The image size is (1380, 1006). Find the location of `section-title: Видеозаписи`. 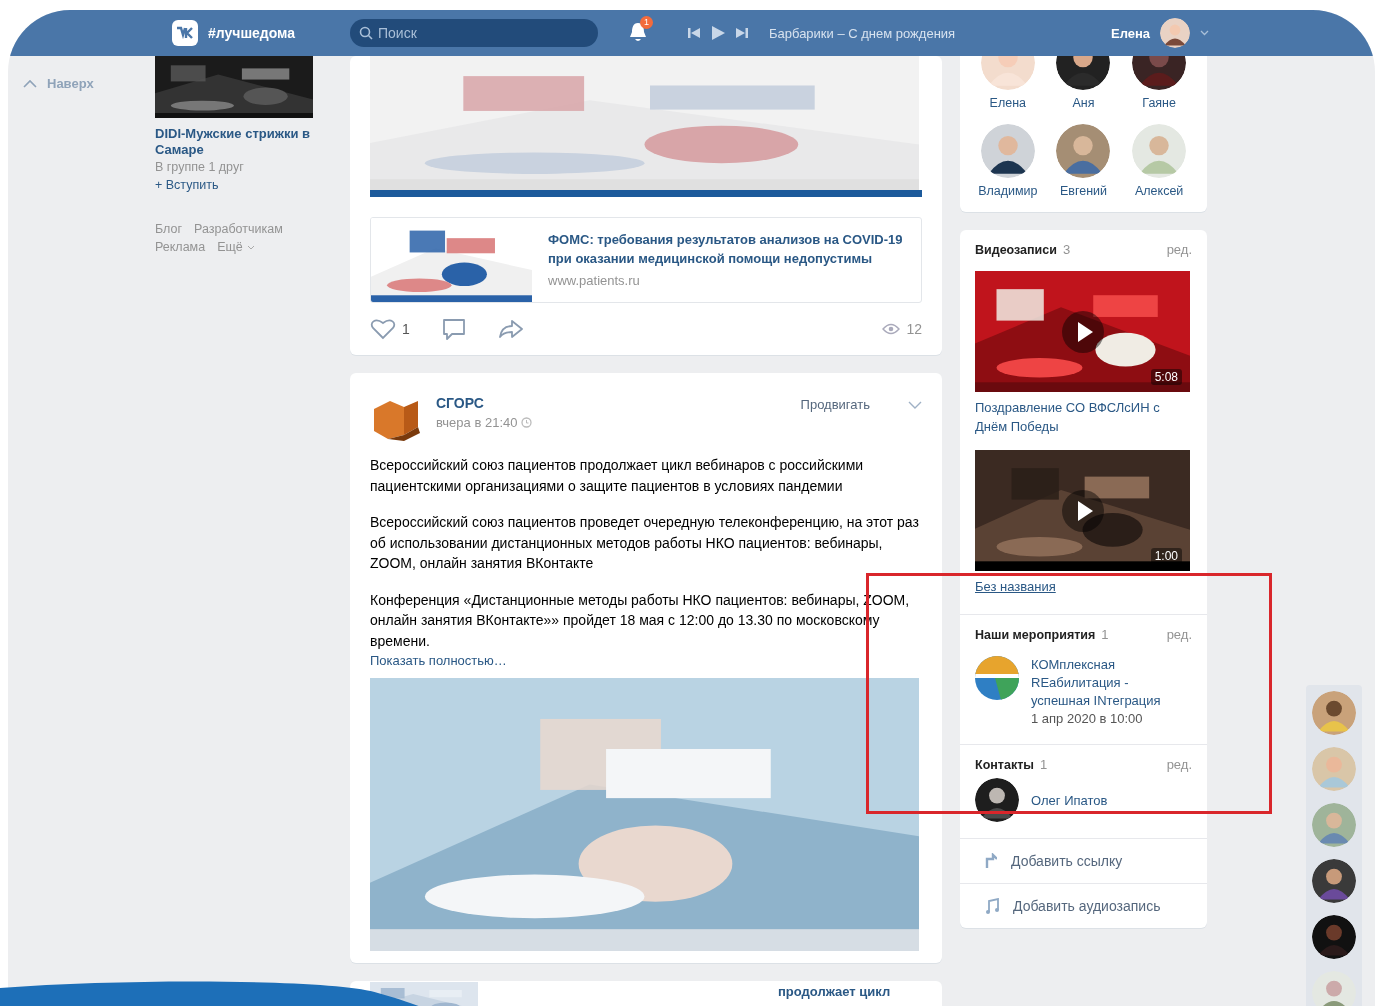

section-title: Видеозаписи is located at coordinates (1016, 249).